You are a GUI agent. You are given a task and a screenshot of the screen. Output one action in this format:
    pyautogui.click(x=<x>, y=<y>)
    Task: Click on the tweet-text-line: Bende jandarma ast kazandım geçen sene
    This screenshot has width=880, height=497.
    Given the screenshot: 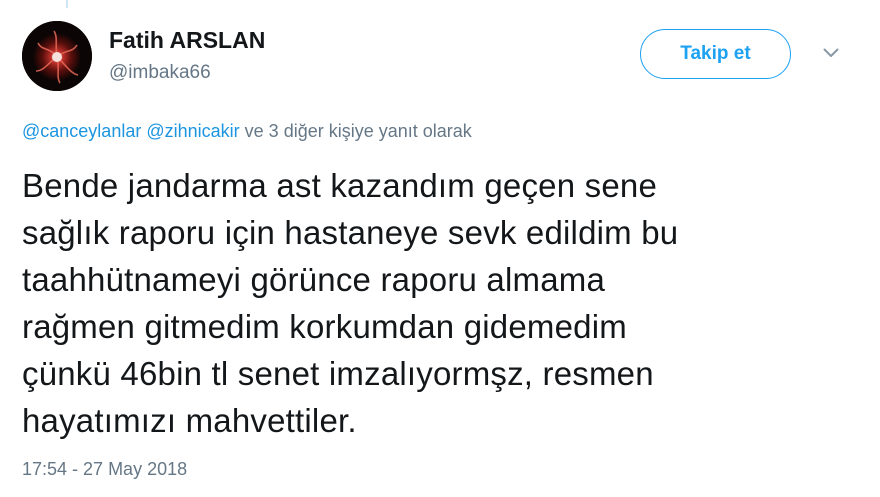 What is the action you would take?
    pyautogui.click(x=340, y=185)
    